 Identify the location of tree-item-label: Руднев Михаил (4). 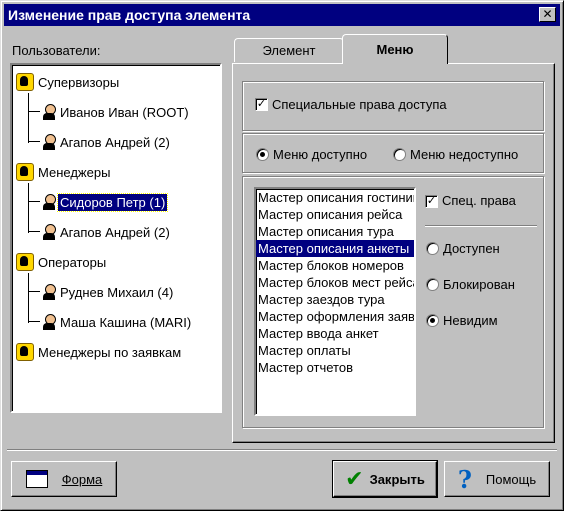
(117, 292).